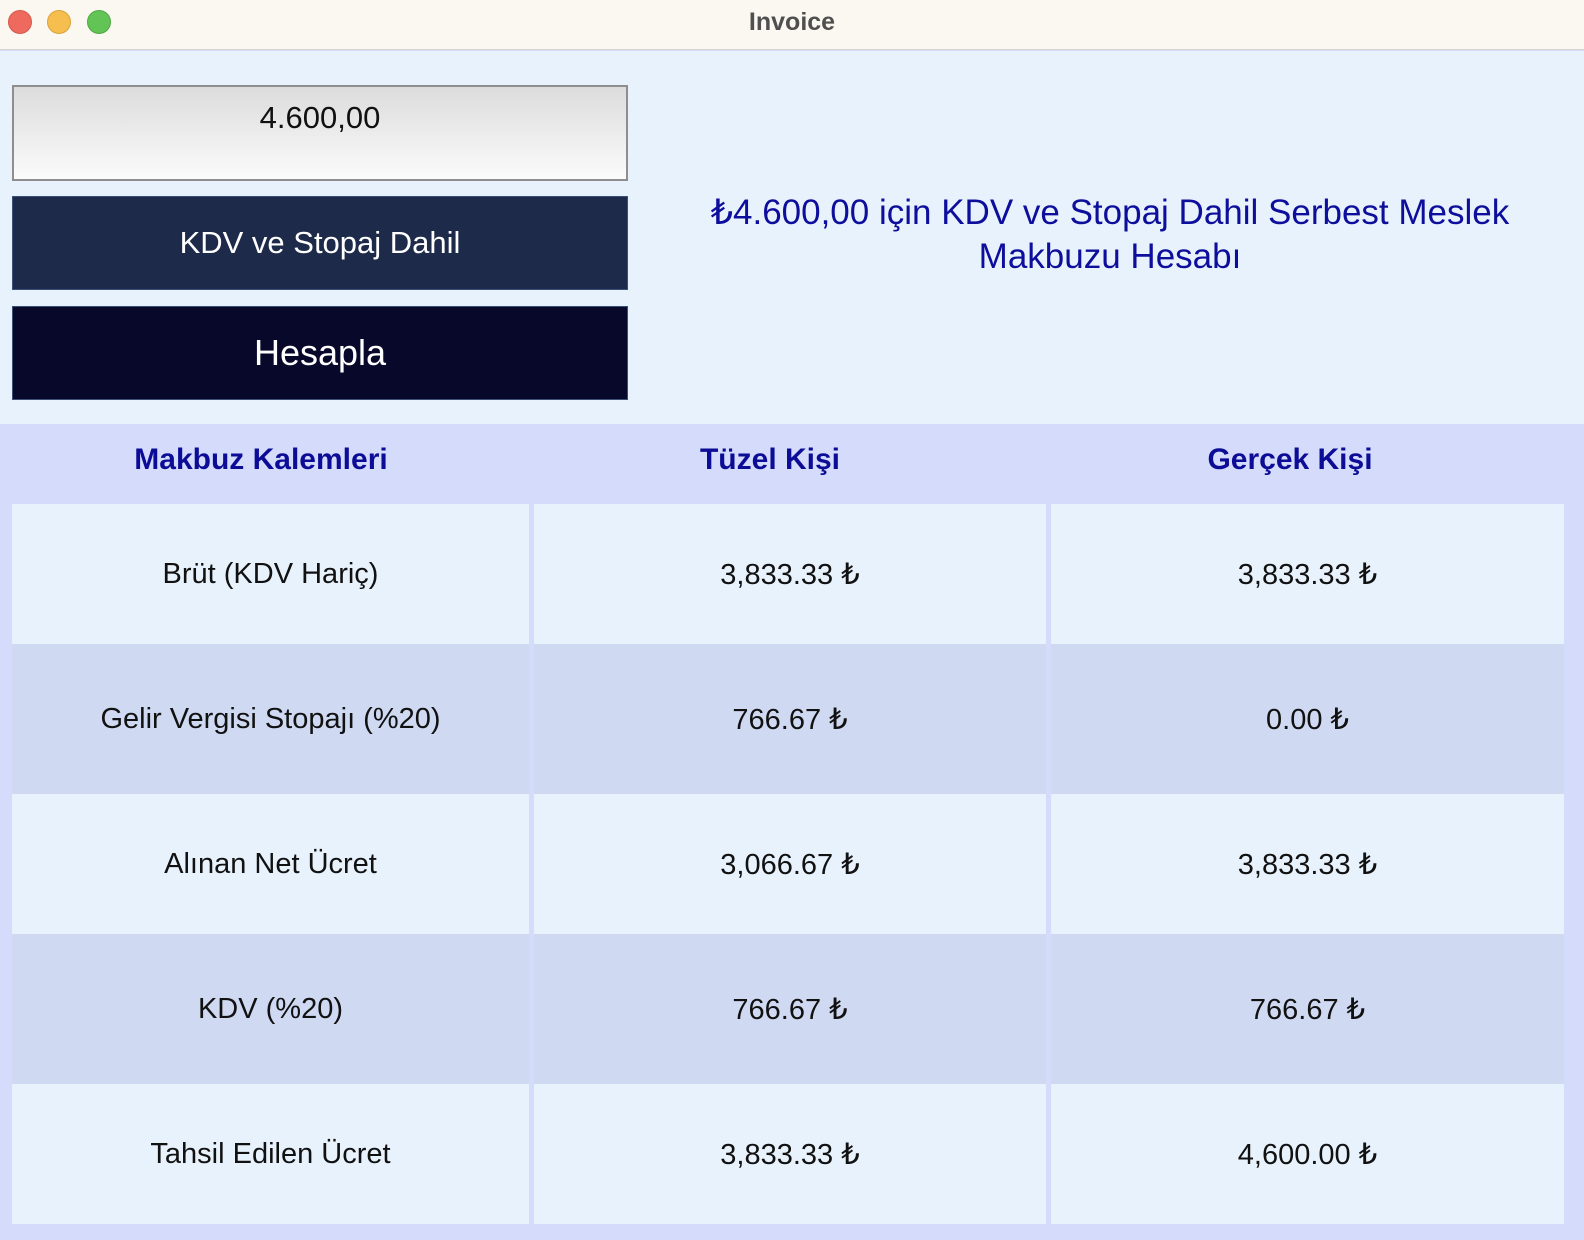 The height and width of the screenshot is (1240, 1584). I want to click on table-header: Makbuz Kalemleri Tüzel Kişi Gerçek Kişi, so click(792, 464).